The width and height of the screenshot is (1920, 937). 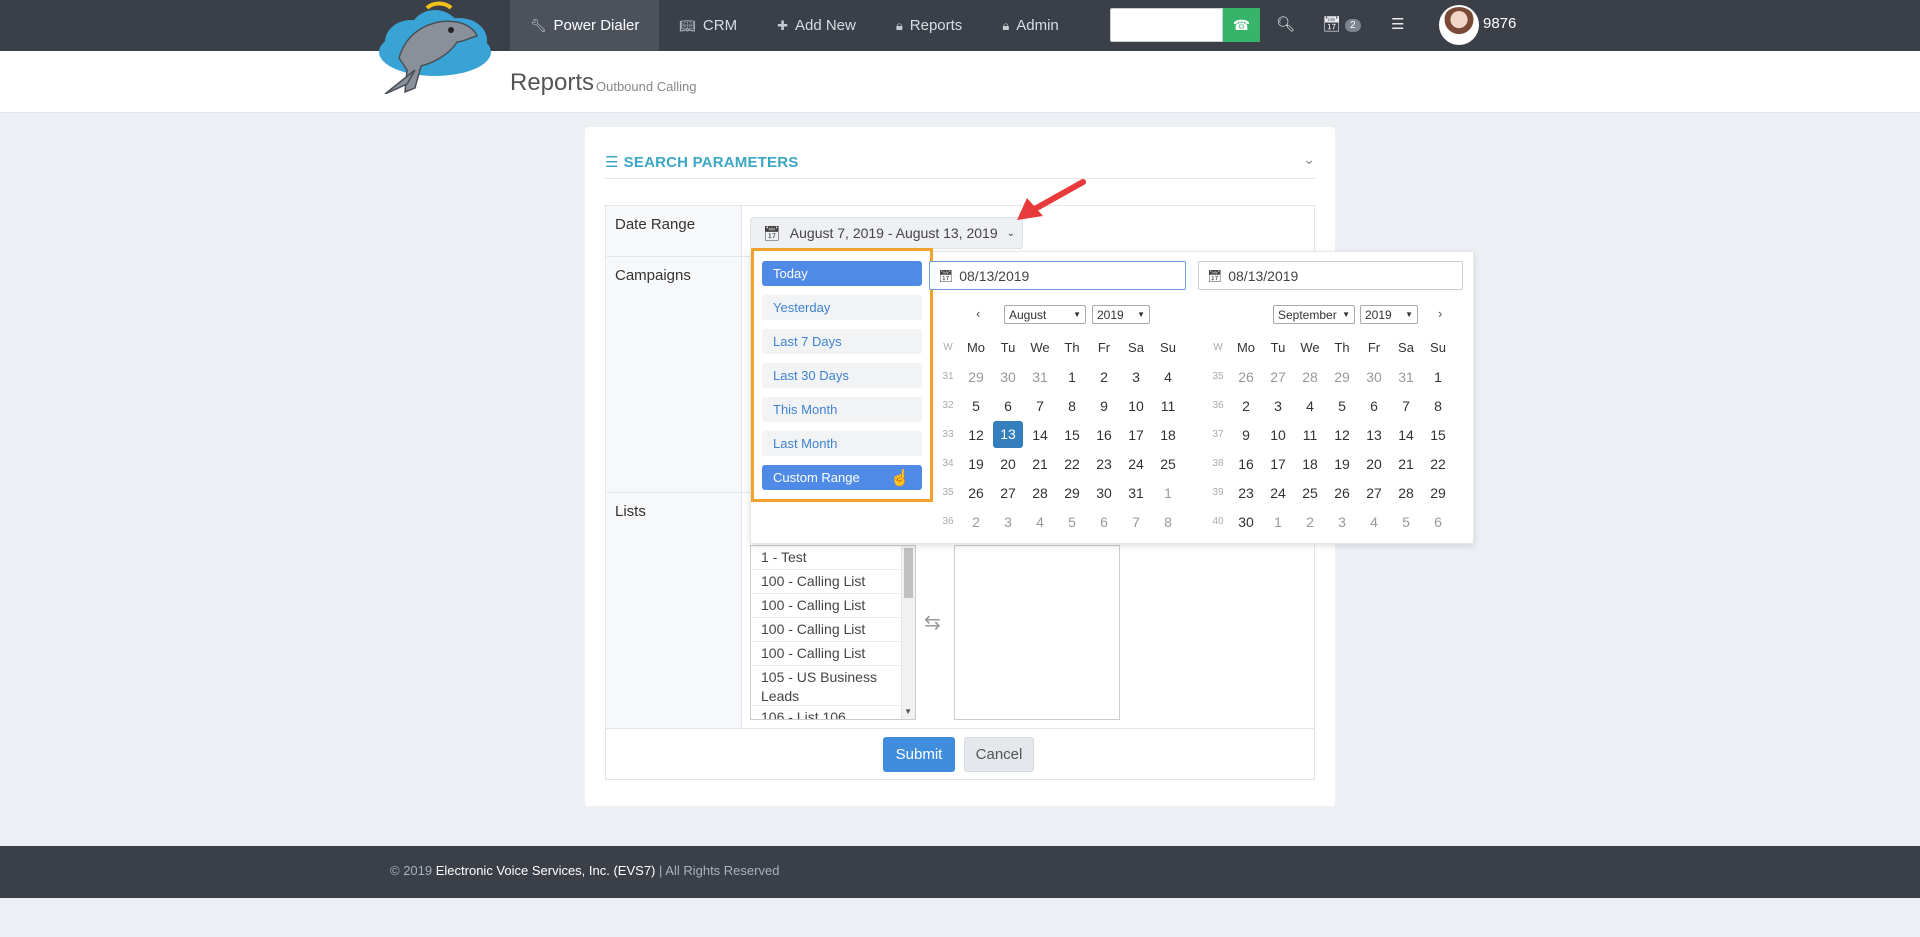 What do you see at coordinates (908, 711) in the screenshot?
I see `scroll-down-icon: ▼` at bounding box center [908, 711].